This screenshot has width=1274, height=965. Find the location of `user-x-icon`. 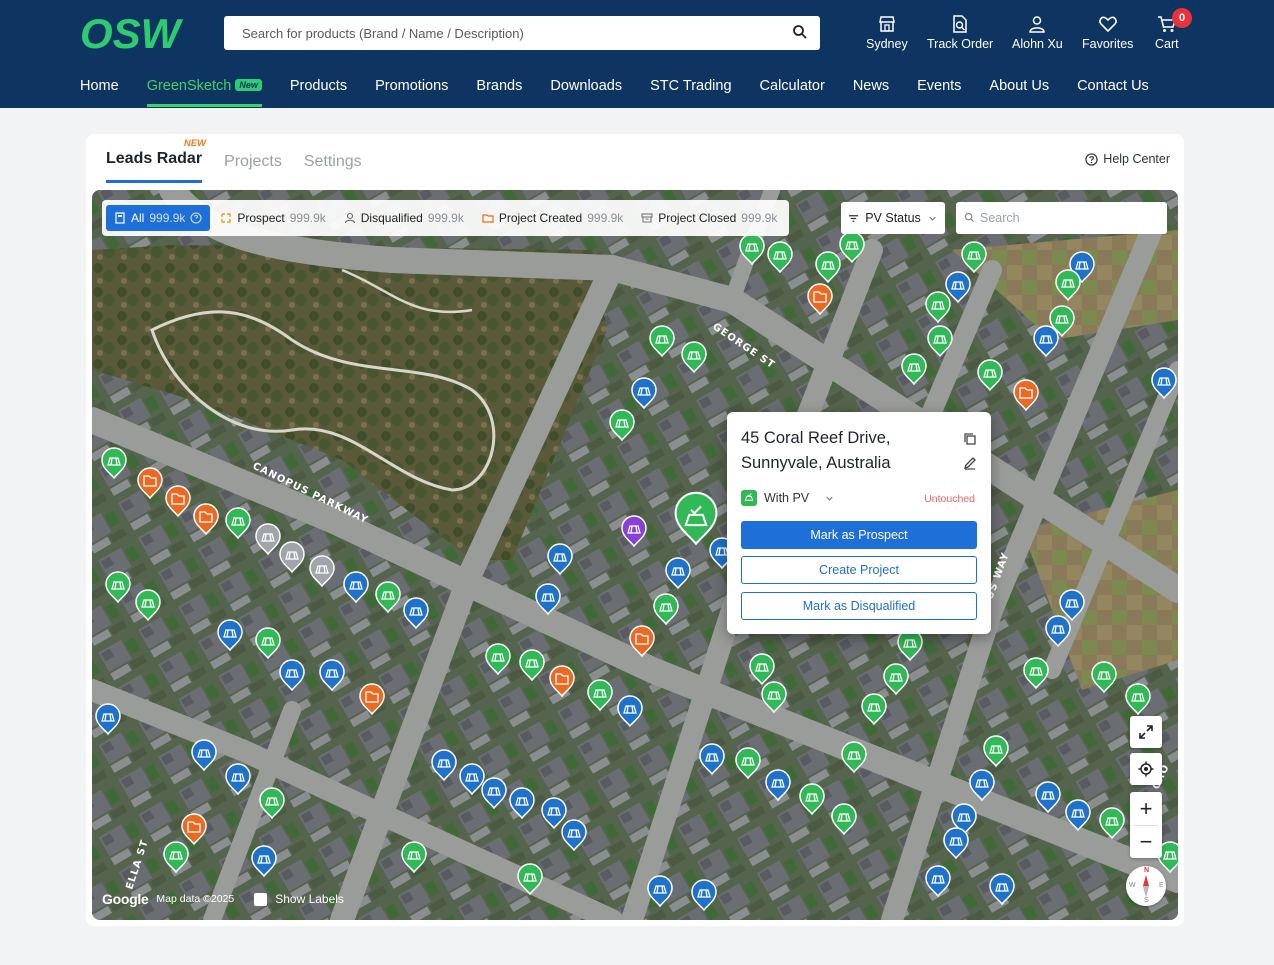

user-x-icon is located at coordinates (349, 218).